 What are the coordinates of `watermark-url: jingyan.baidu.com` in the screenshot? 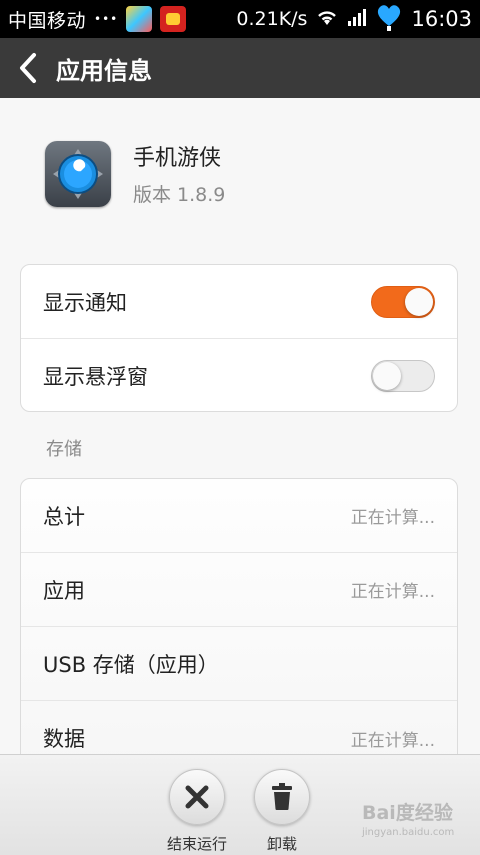 It's located at (408, 832).